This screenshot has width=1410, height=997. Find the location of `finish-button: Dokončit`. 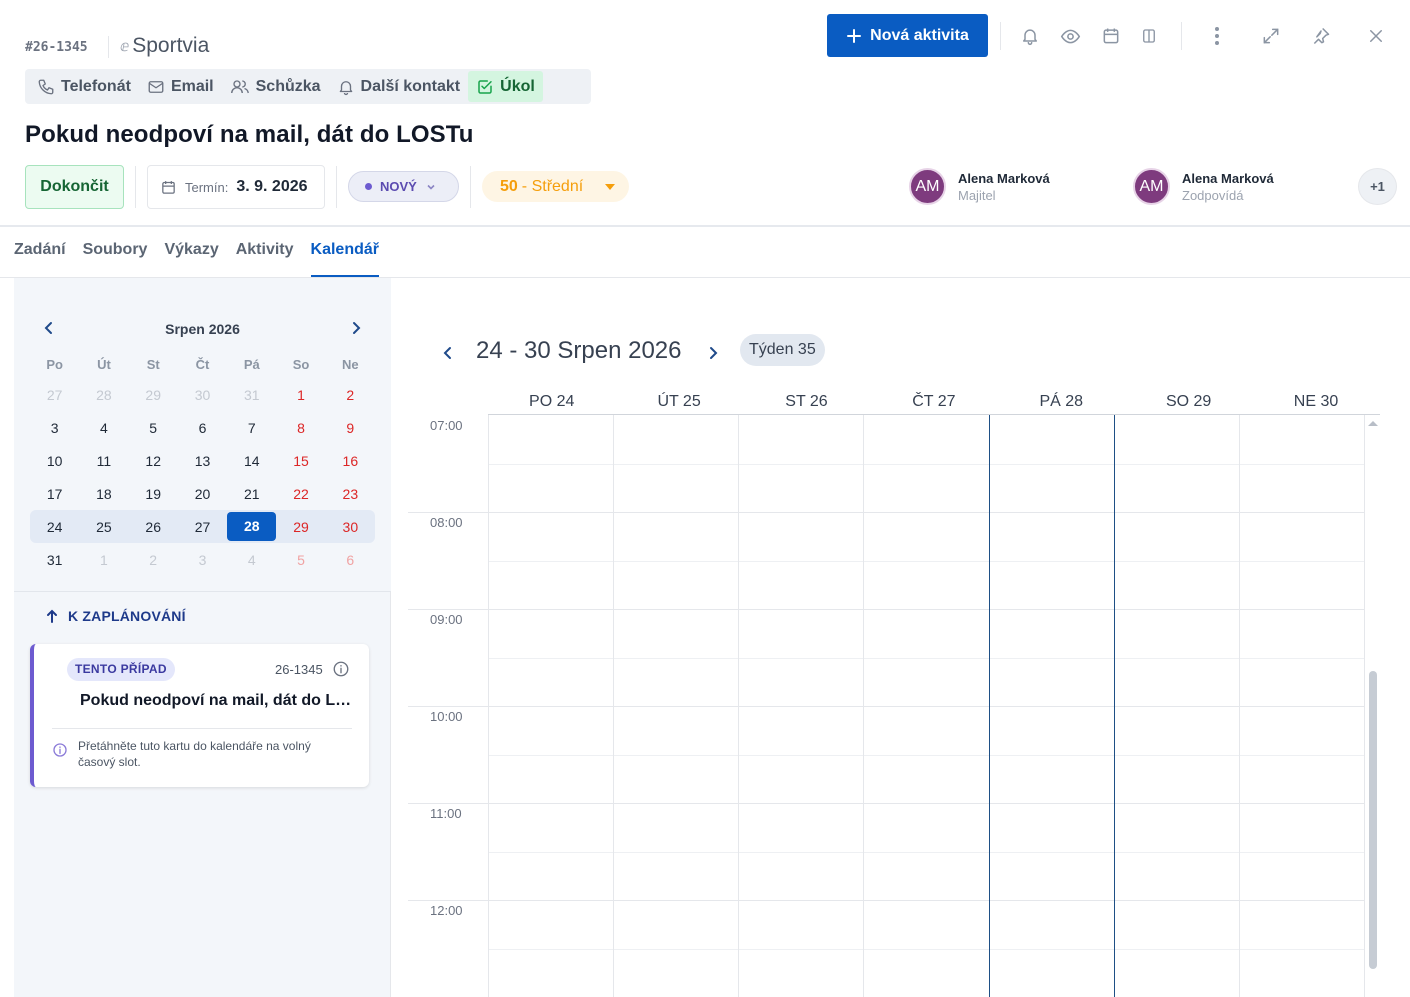

finish-button: Dokončit is located at coordinates (74, 187).